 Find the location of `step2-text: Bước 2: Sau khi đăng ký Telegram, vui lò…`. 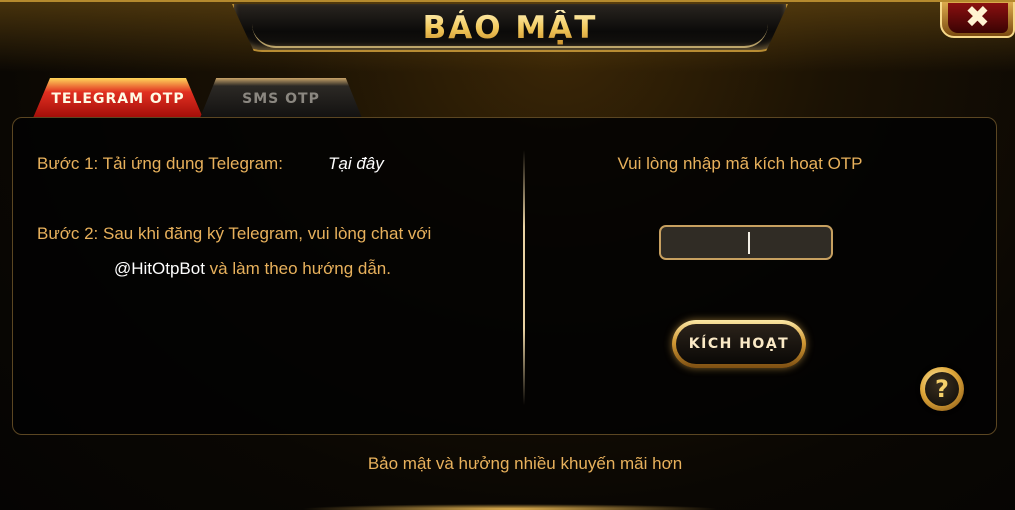

step2-text: Bước 2: Sau khi đăng ký Telegram, vui lò… is located at coordinates (234, 233).